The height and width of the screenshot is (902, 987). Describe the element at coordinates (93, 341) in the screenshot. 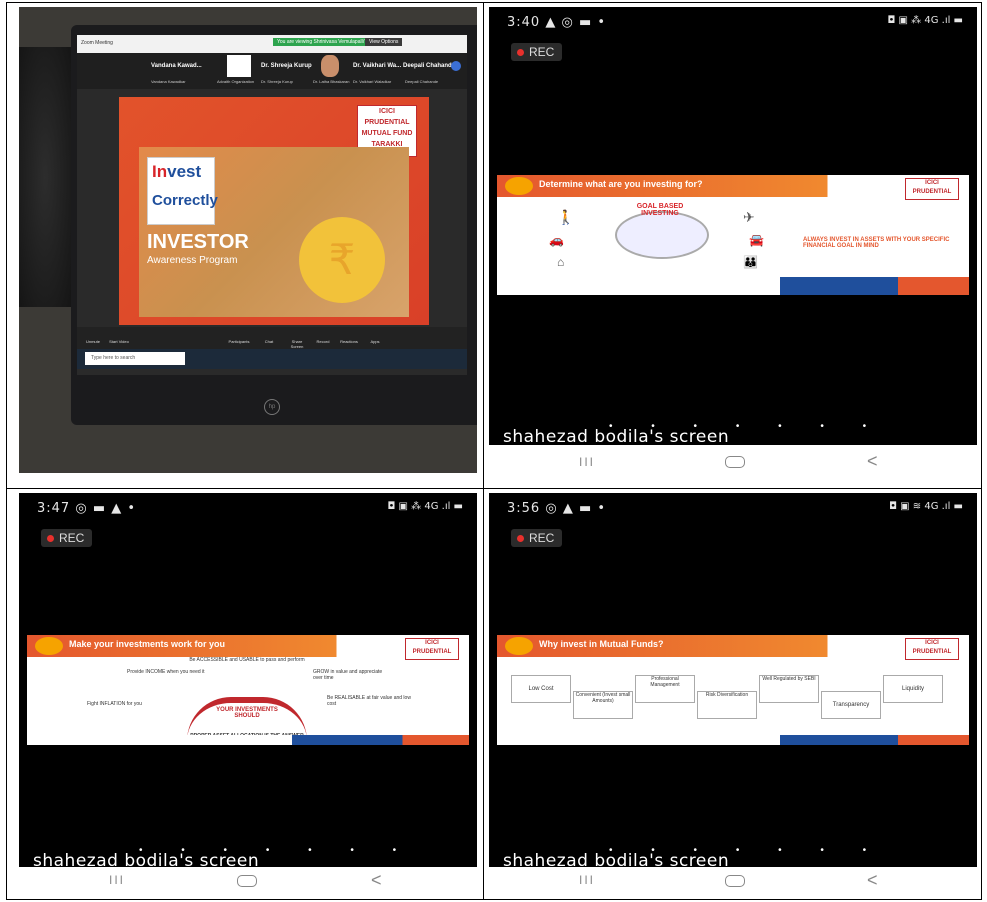

I see `unmute-button: Unmute` at that location.